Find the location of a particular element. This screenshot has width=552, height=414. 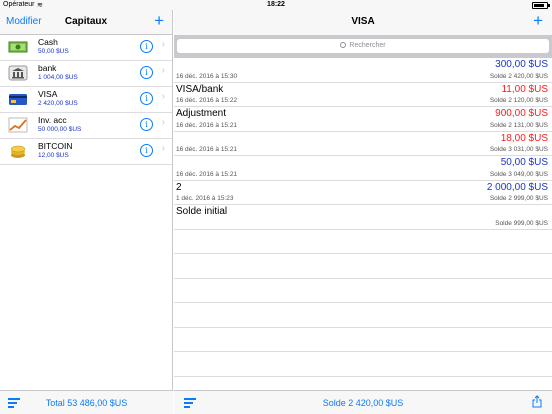

account-amount: 1 004,00 $US is located at coordinates (58, 77).